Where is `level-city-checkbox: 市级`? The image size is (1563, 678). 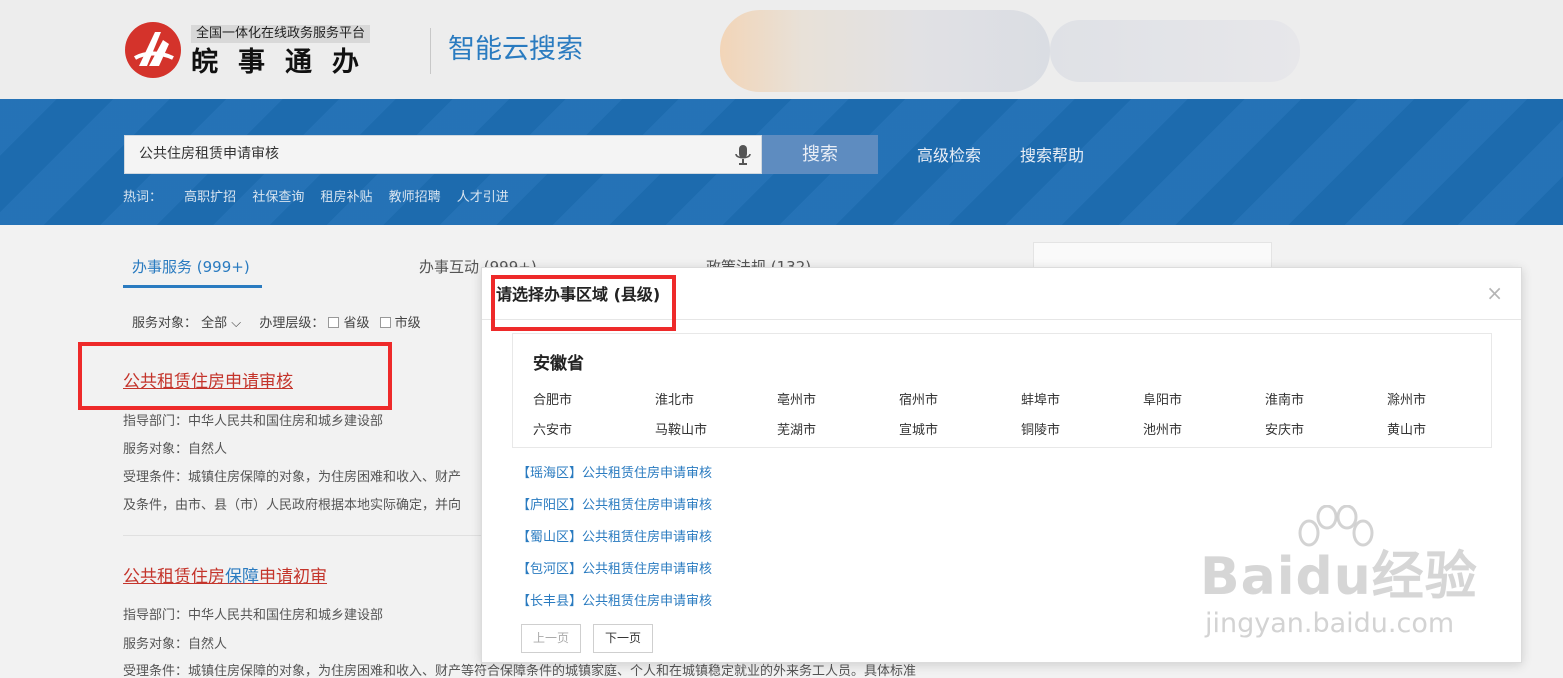 level-city-checkbox: 市级 is located at coordinates (400, 323).